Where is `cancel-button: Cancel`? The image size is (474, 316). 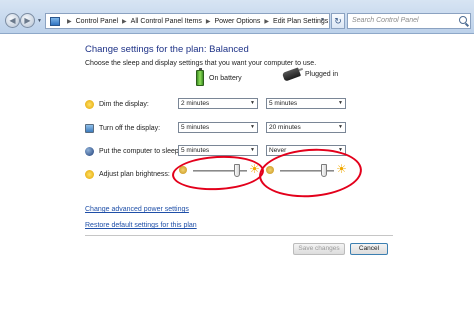 cancel-button: Cancel is located at coordinates (369, 249).